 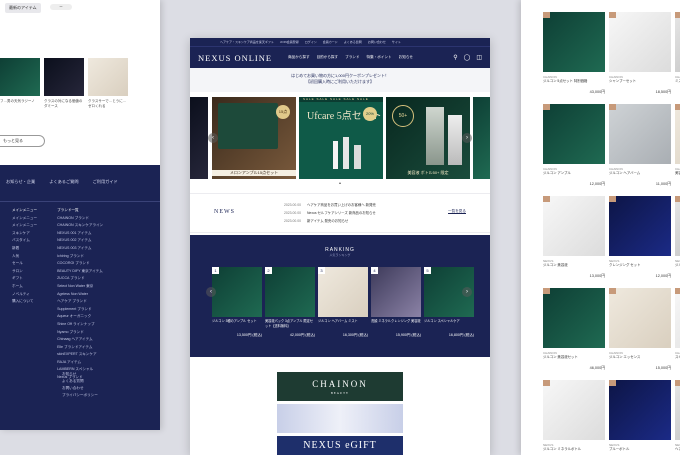 I want to click on product-card: NEXUSブルーボトル9,800円, so click(x=640, y=417).